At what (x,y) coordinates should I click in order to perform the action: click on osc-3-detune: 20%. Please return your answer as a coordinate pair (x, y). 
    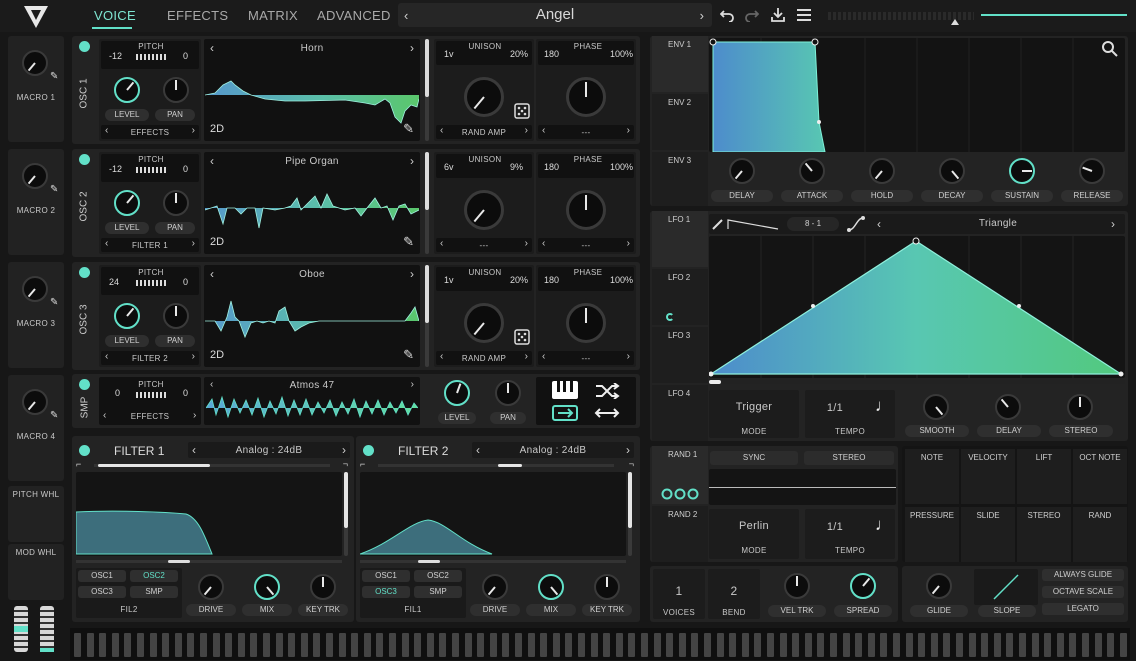
    Looking at the image, I should click on (519, 280).